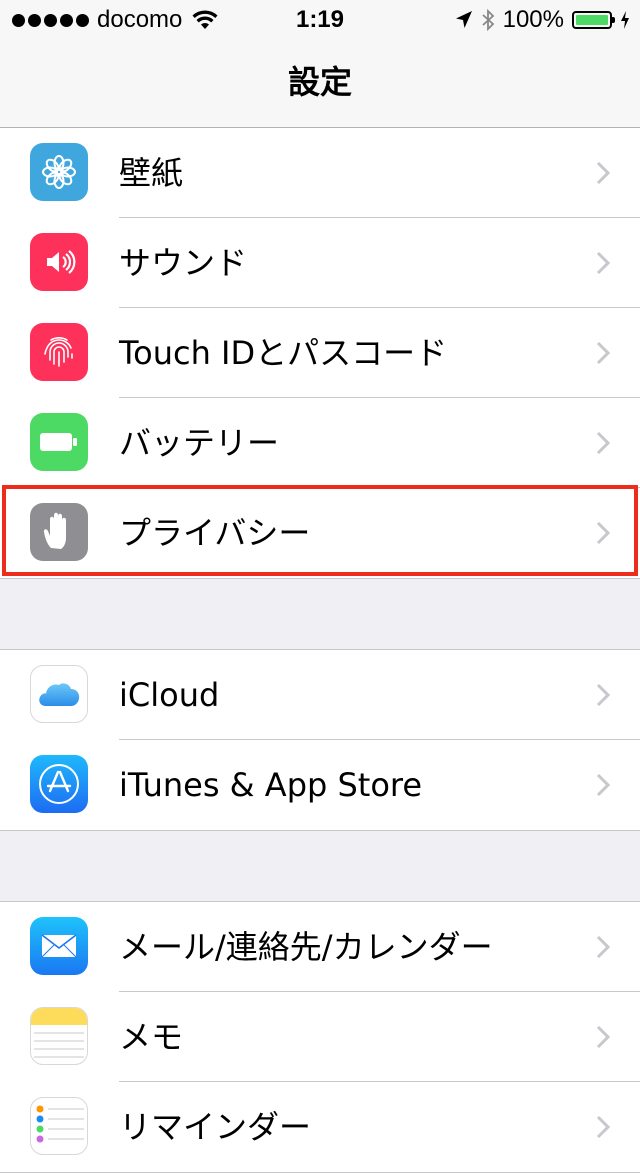  I want to click on battery-indicator-icon, so click(593, 20).